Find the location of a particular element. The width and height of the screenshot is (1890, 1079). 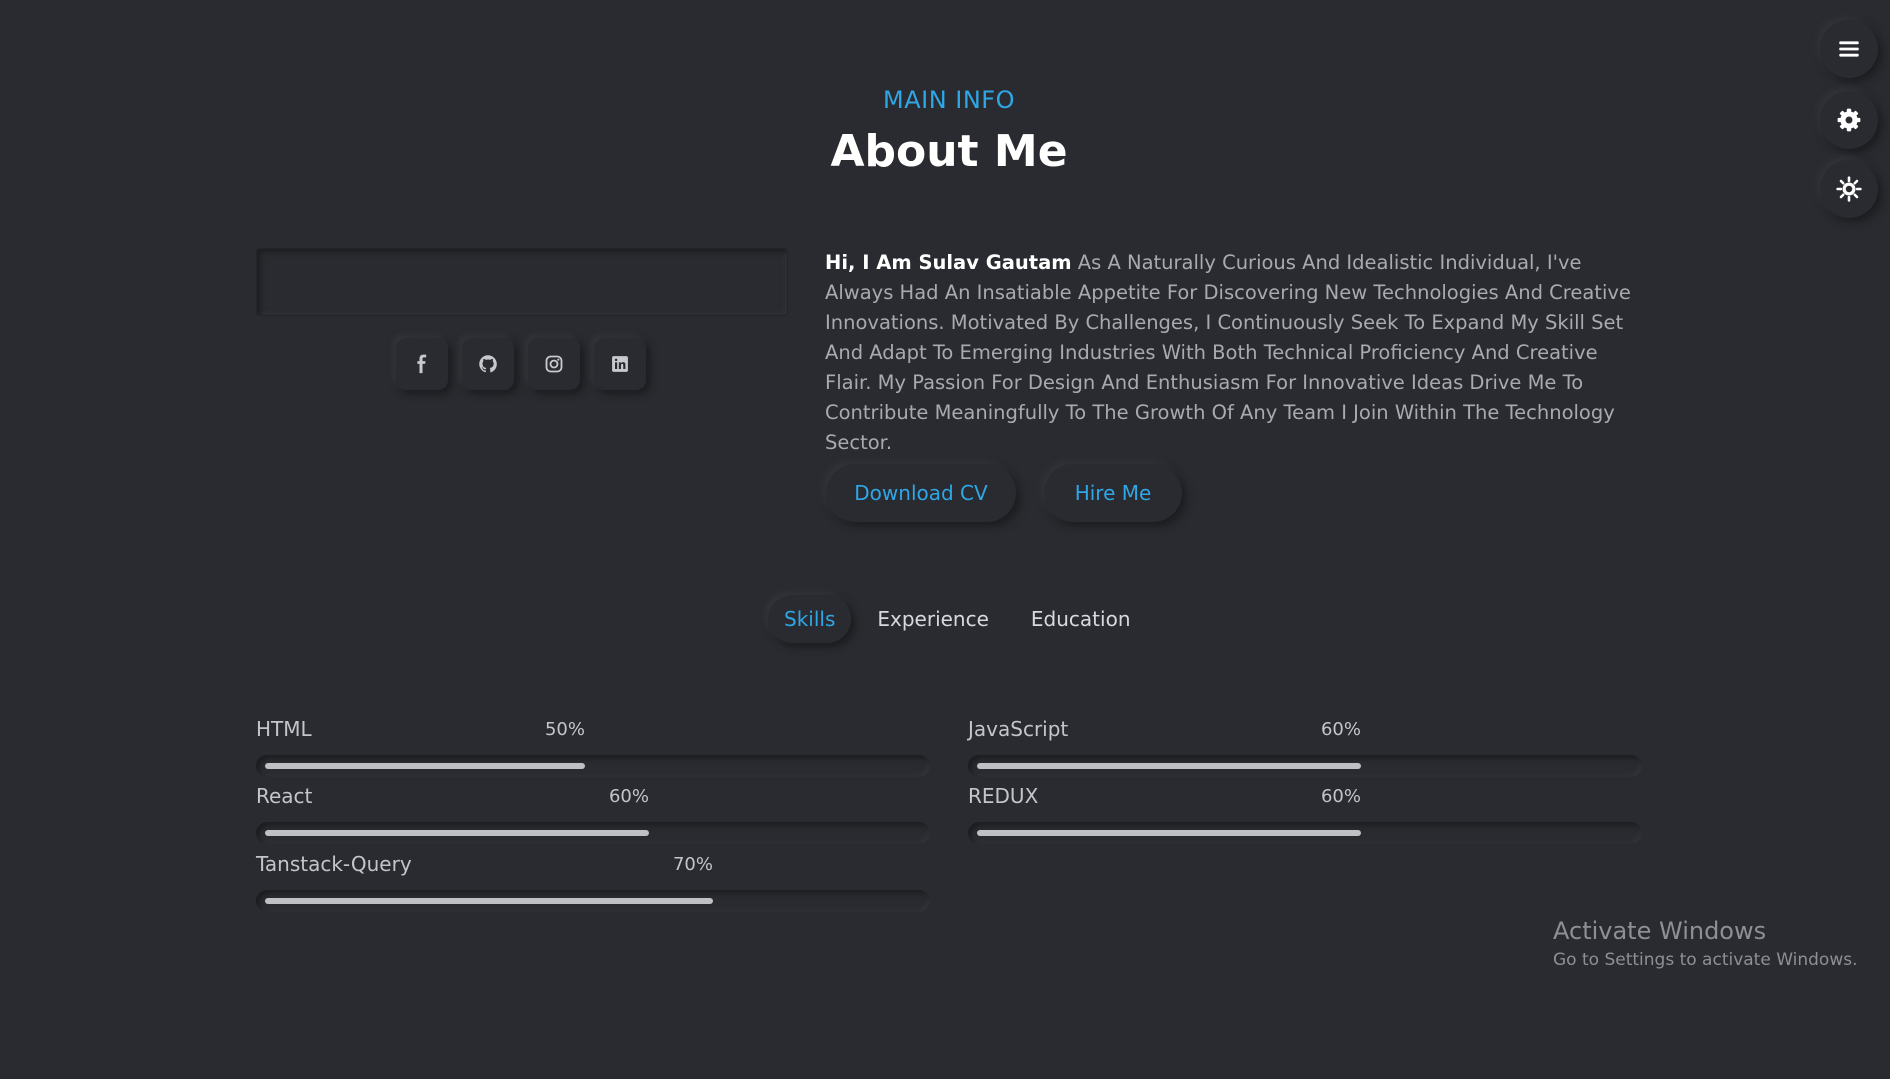

menu-button is located at coordinates (1849, 49).